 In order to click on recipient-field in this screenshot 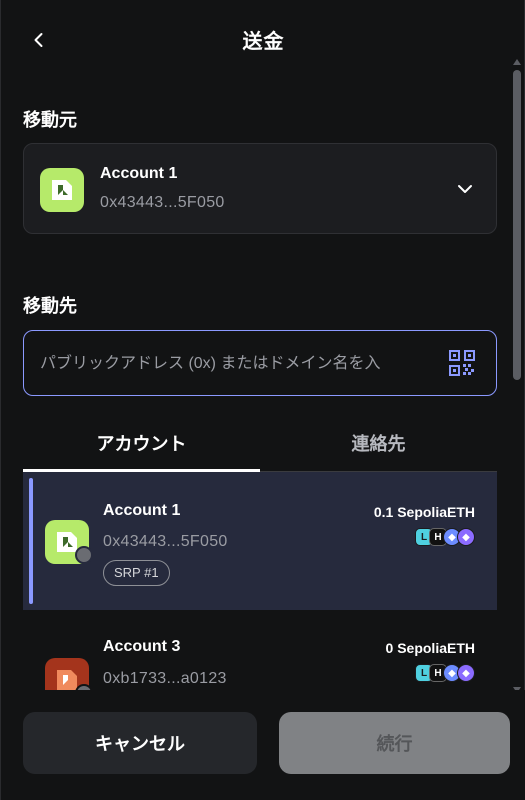, I will do `click(260, 363)`.